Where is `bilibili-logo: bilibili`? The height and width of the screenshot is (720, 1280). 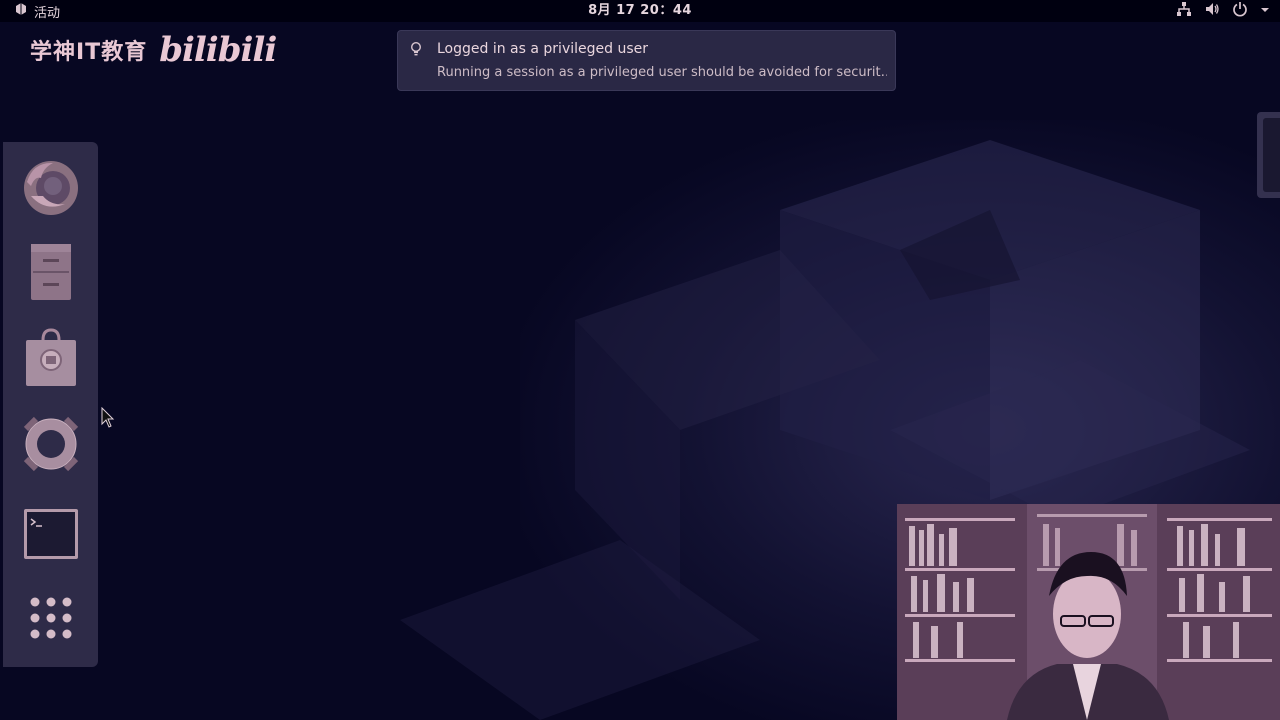 bilibili-logo: bilibili is located at coordinates (218, 50).